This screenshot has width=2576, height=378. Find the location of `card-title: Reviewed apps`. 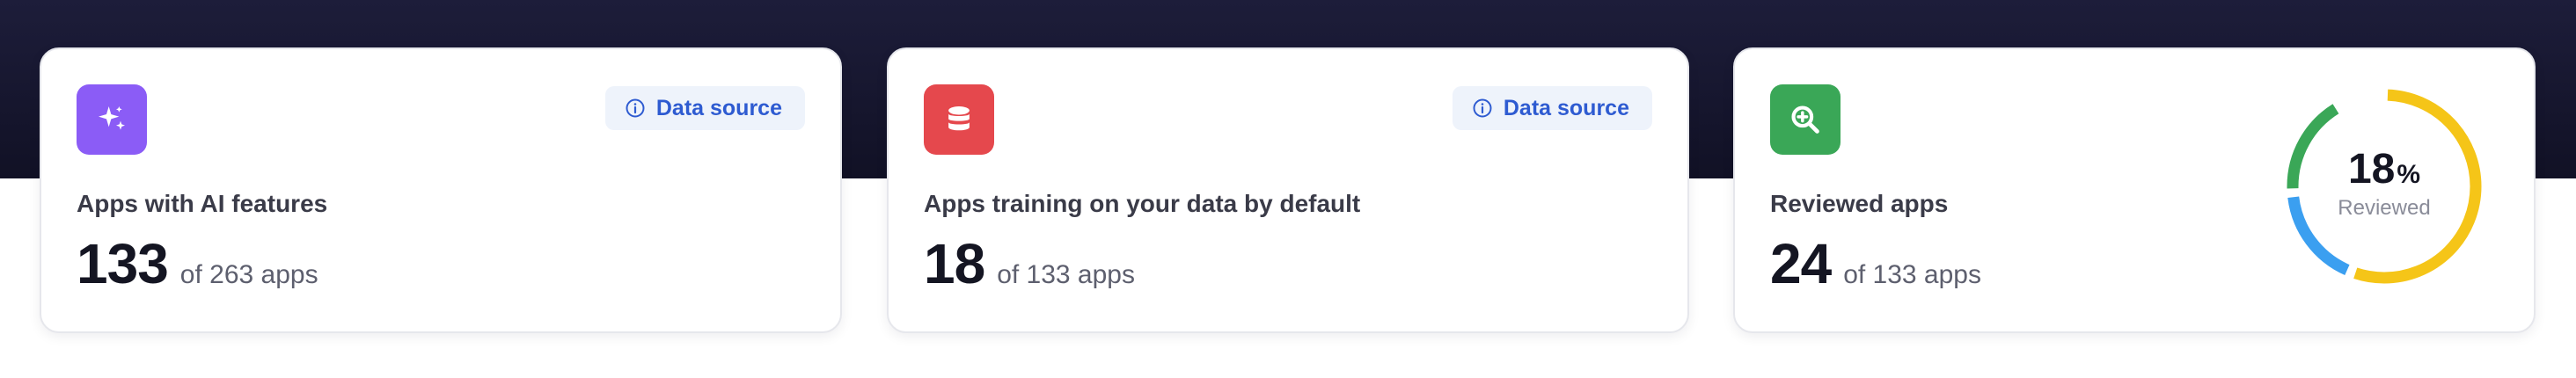

card-title: Reviewed apps is located at coordinates (1859, 204).